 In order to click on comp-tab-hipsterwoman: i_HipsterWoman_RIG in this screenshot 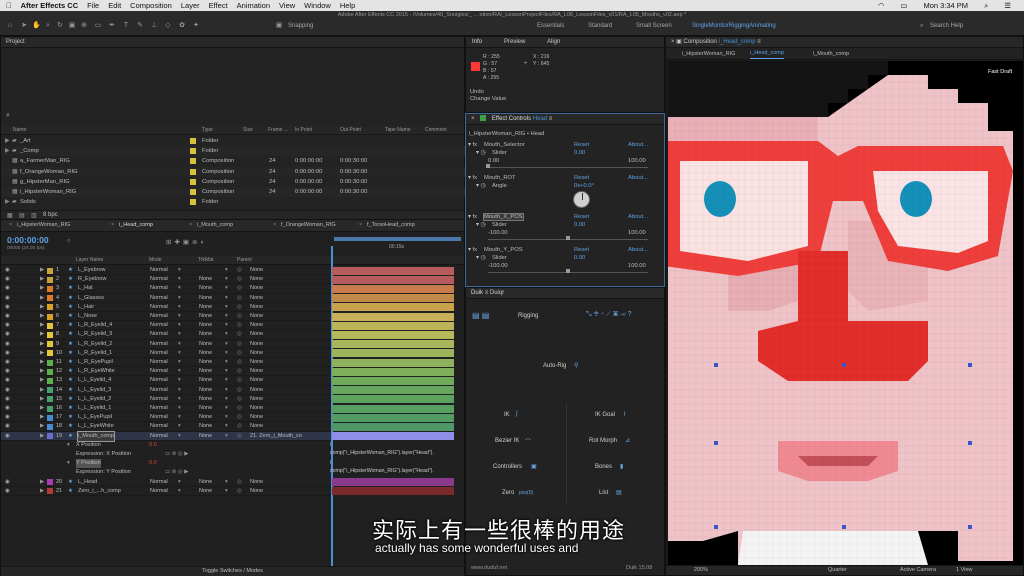, I will do `click(708, 54)`.